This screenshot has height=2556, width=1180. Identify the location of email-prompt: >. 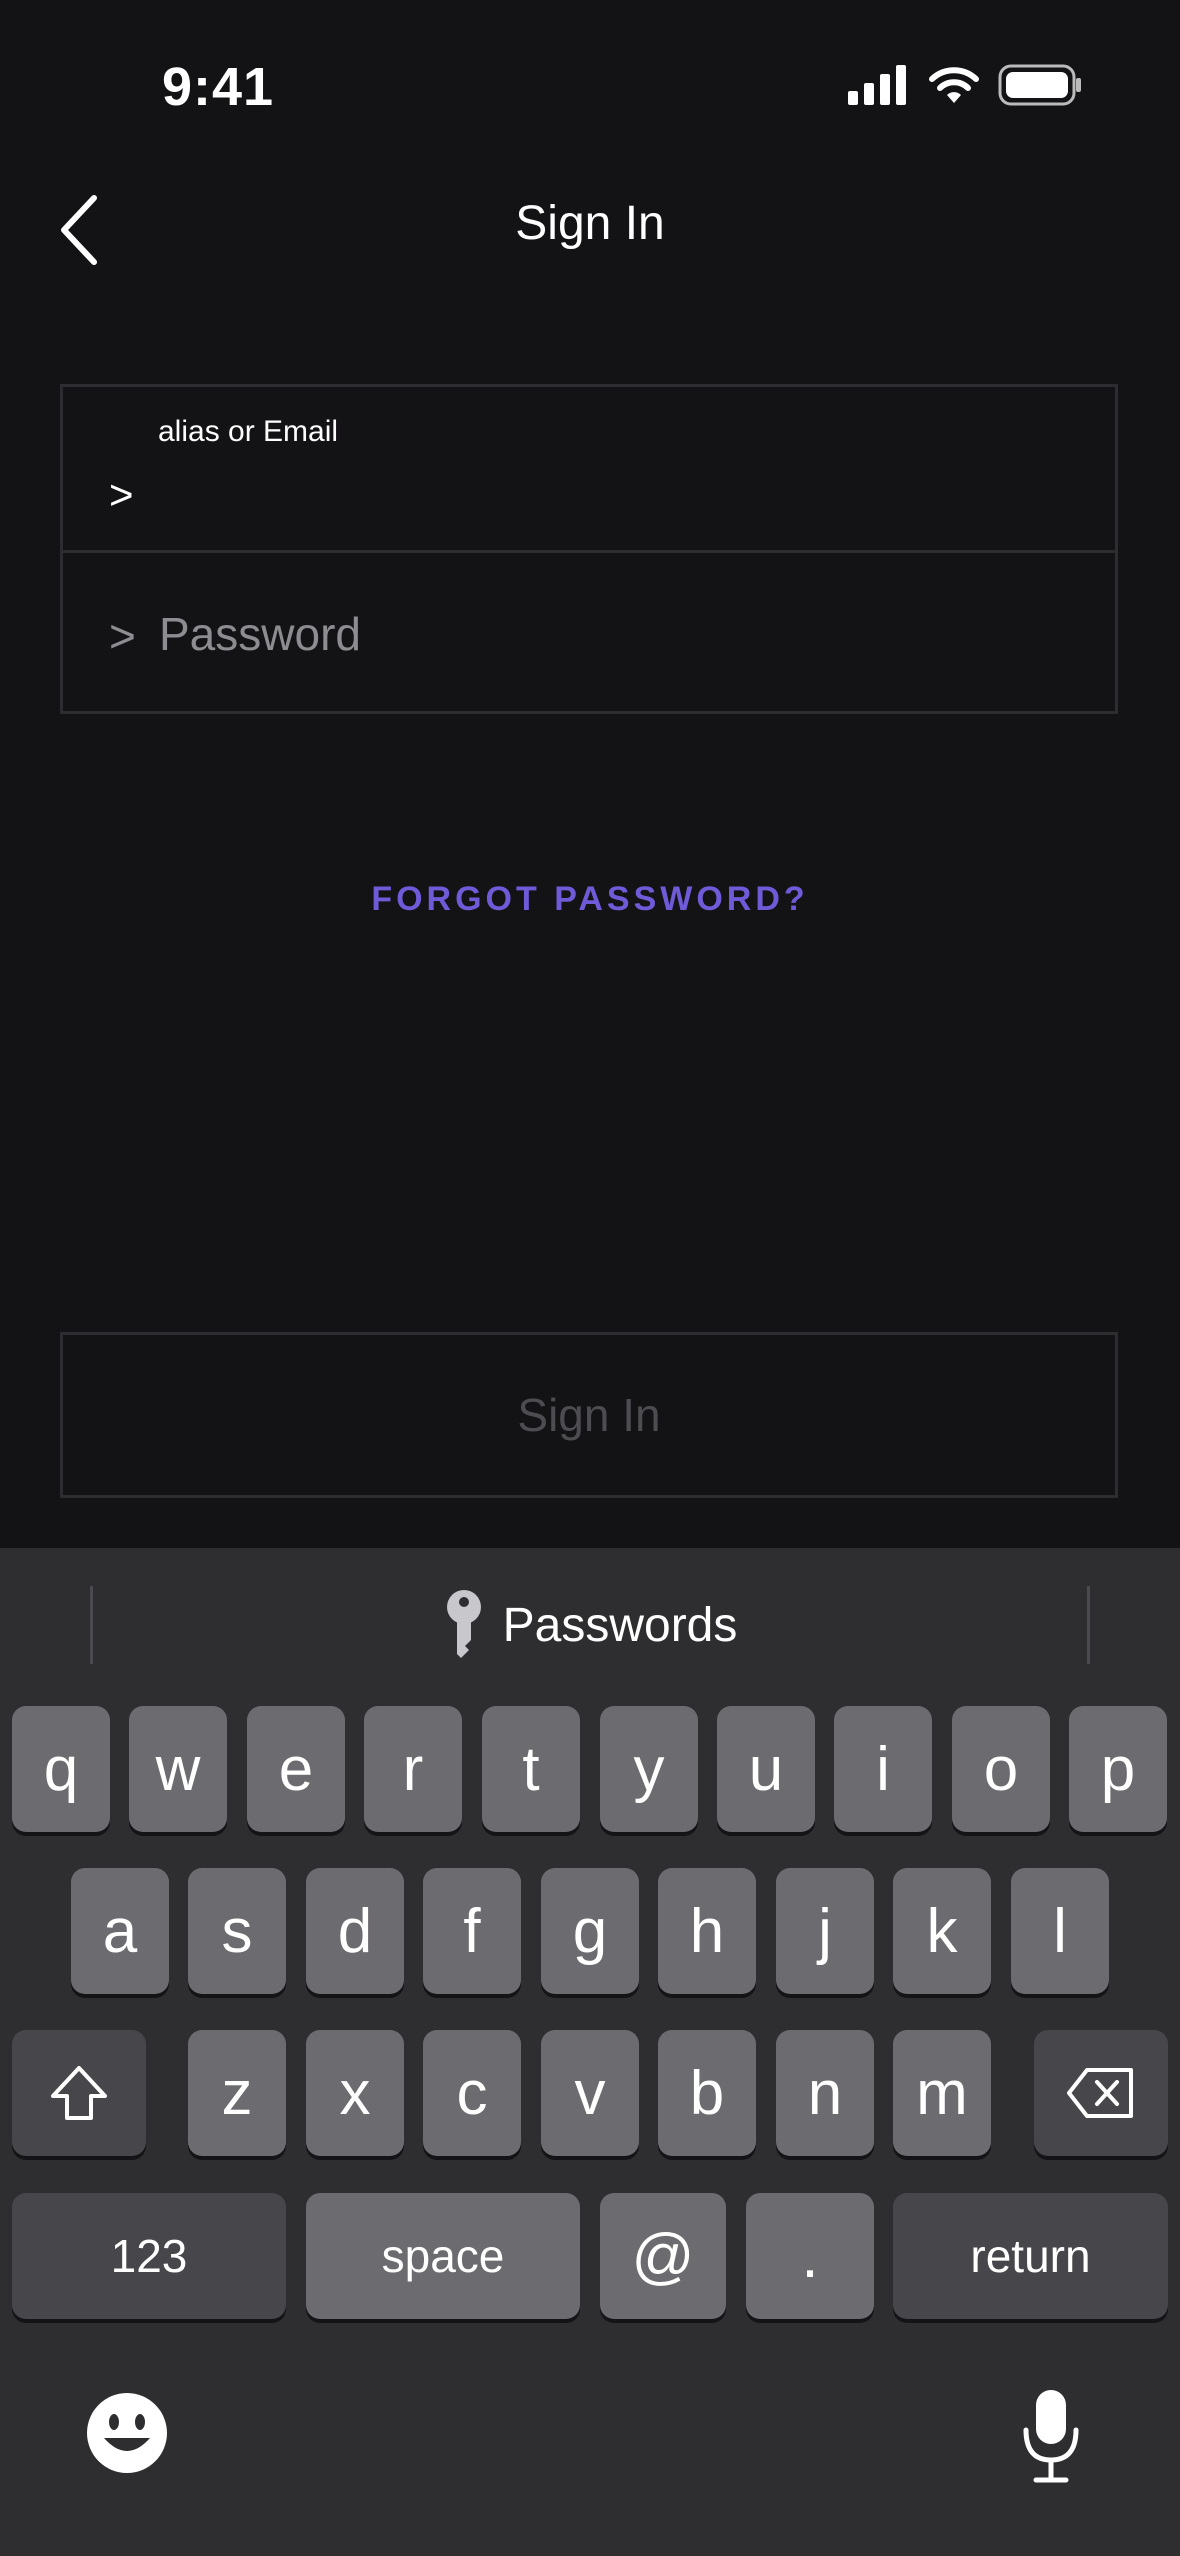
(121, 494).